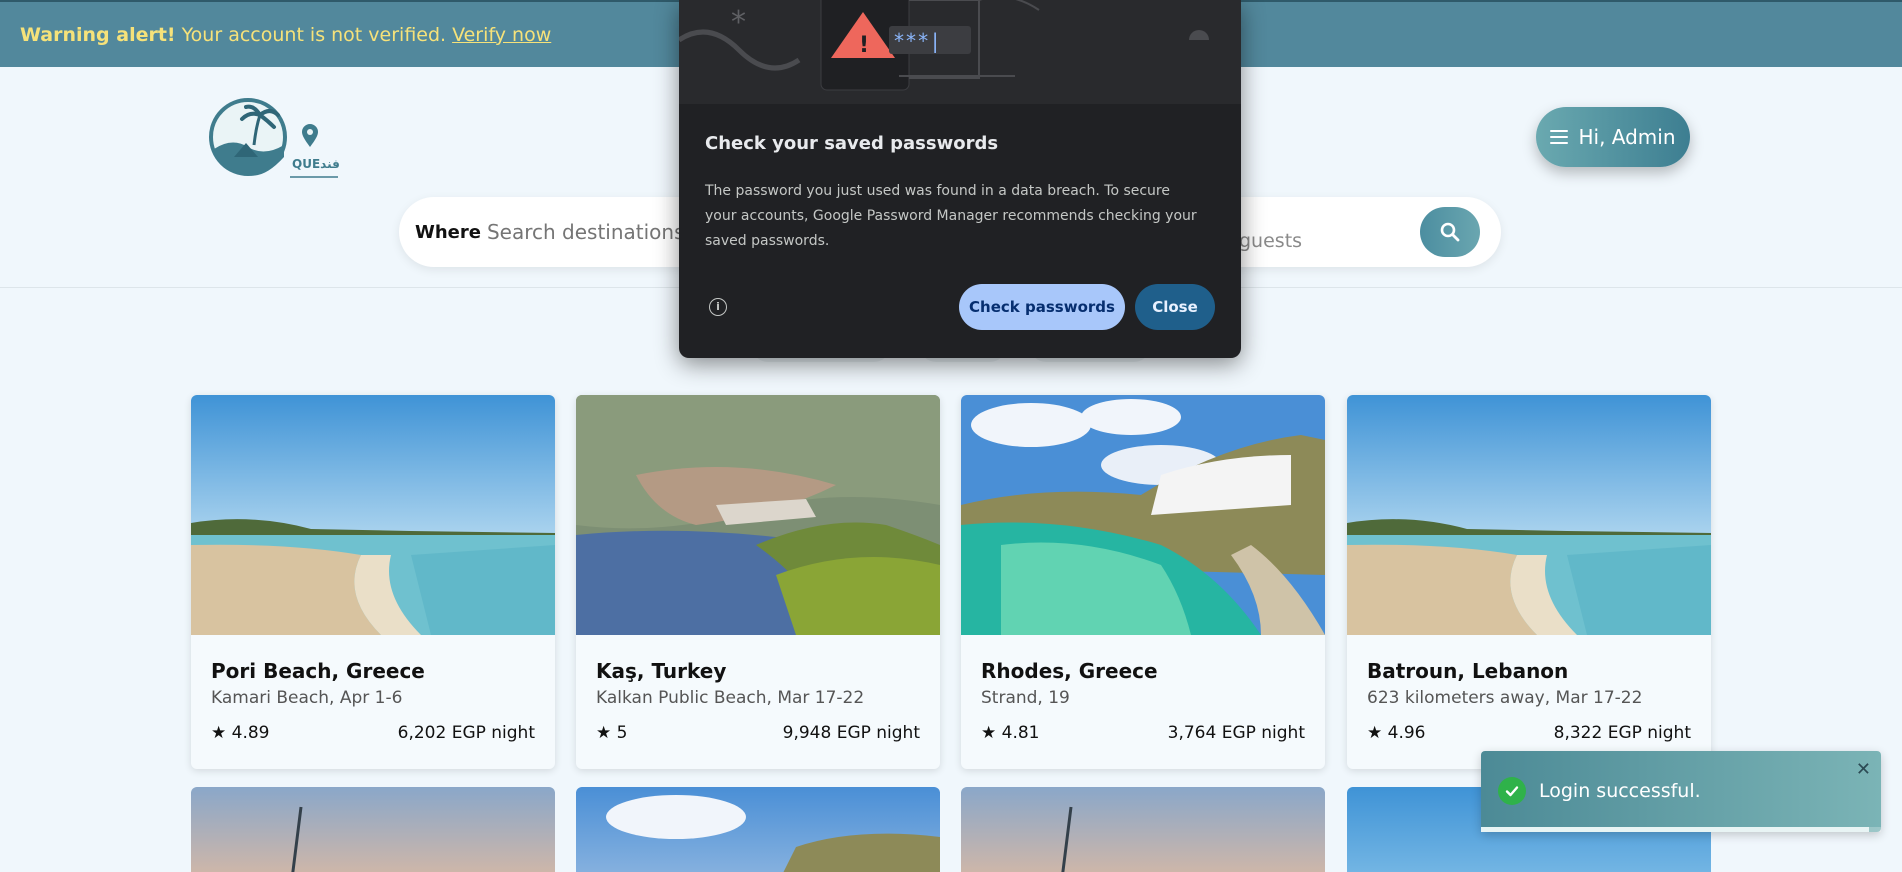 This screenshot has height=872, width=1902. Describe the element at coordinates (852, 143) in the screenshot. I see `dialog-title: Check your saved passwords` at that location.